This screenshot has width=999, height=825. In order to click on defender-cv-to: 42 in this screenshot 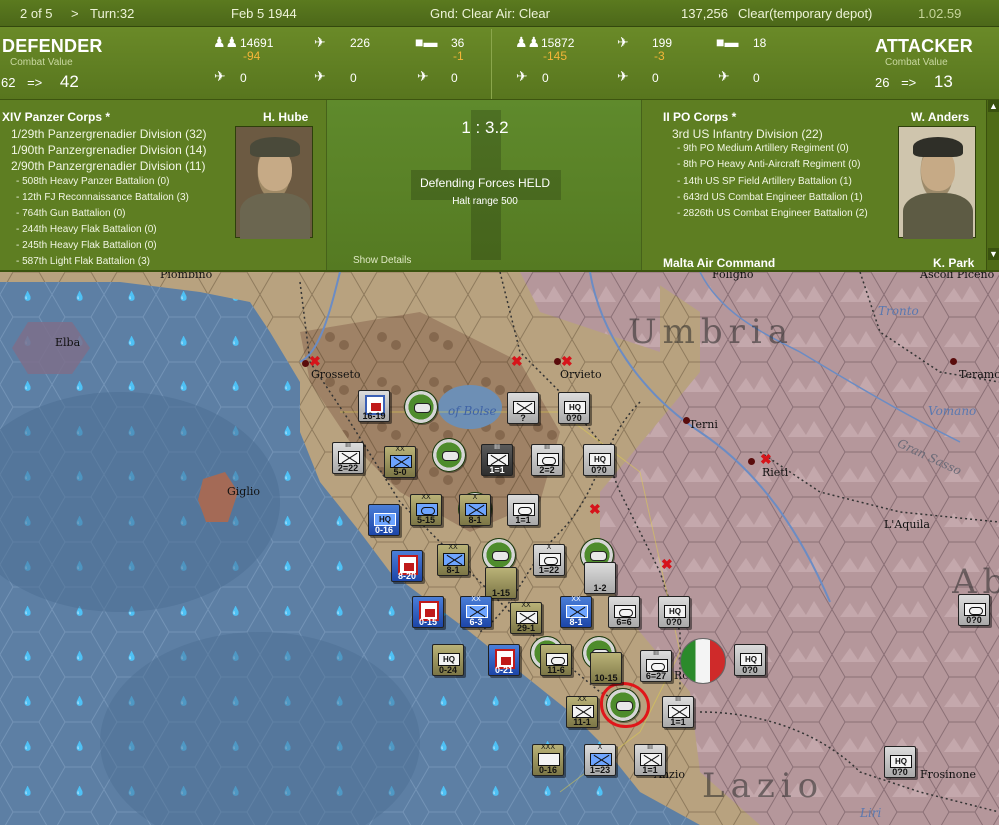, I will do `click(69, 81)`.